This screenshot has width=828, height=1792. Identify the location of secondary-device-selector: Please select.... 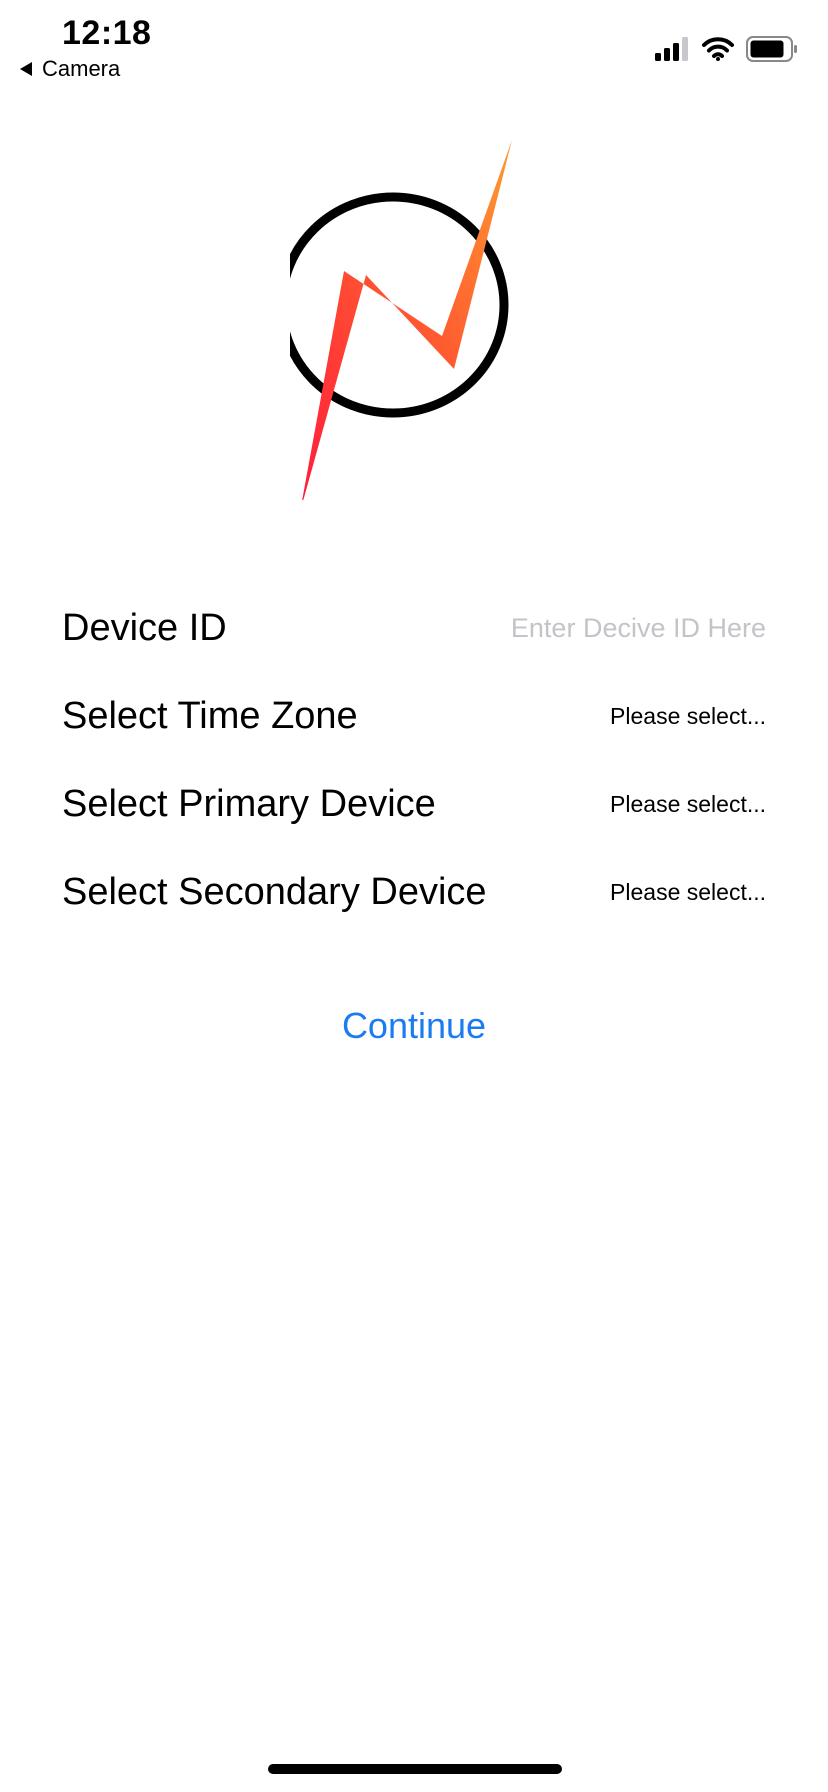
(688, 892).